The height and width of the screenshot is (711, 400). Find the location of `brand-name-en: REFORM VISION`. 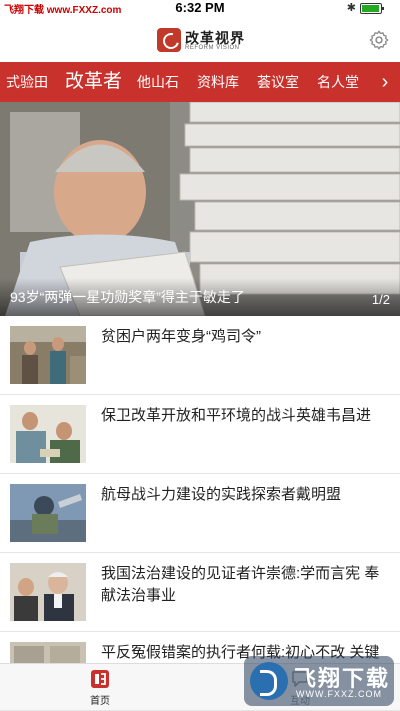

brand-name-en: REFORM VISION is located at coordinates (212, 48).